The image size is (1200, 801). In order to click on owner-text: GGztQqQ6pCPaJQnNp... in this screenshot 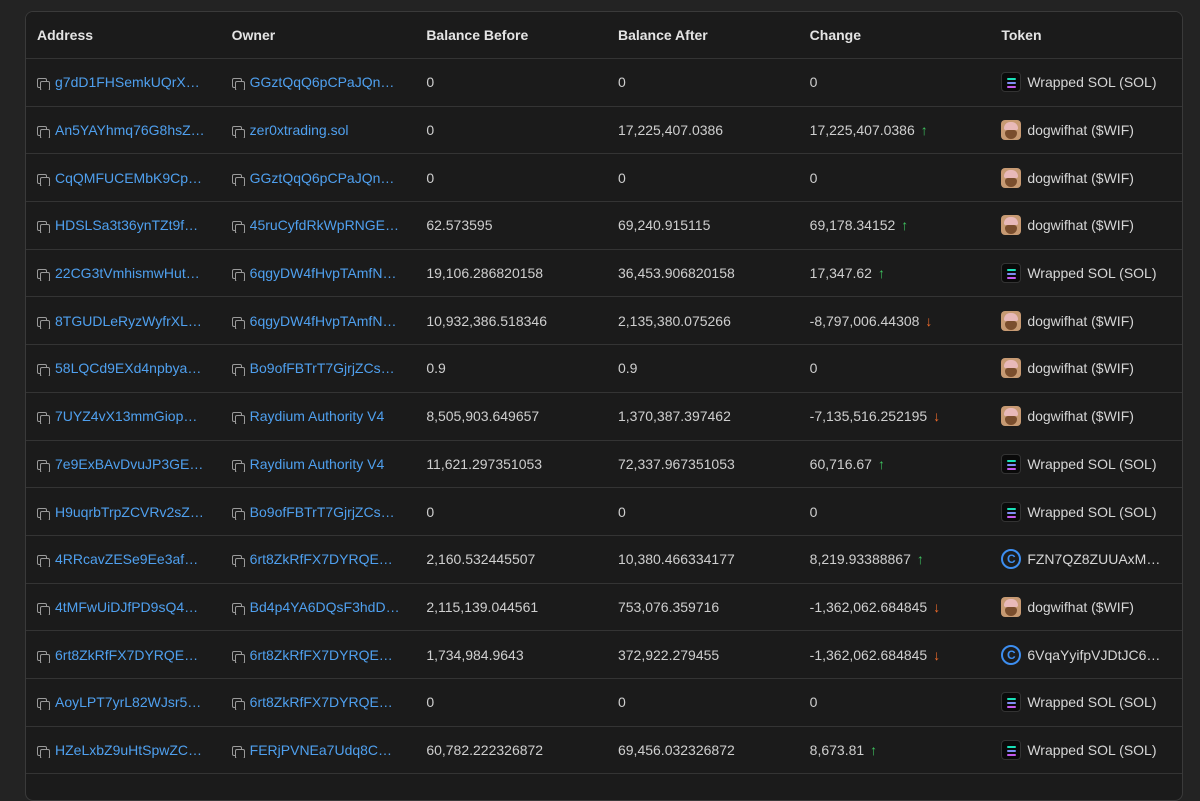, I will do `click(324, 82)`.